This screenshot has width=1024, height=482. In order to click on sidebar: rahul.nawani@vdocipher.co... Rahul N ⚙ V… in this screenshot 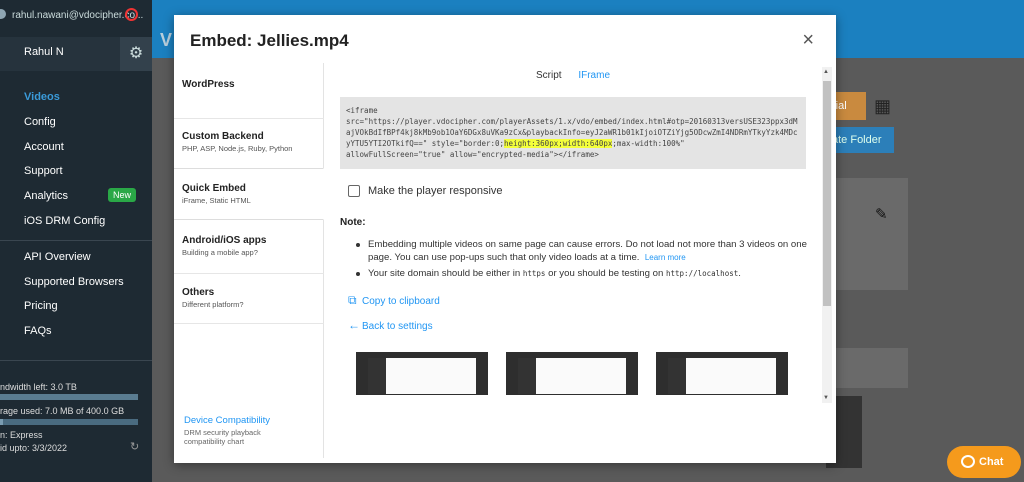, I will do `click(76, 241)`.